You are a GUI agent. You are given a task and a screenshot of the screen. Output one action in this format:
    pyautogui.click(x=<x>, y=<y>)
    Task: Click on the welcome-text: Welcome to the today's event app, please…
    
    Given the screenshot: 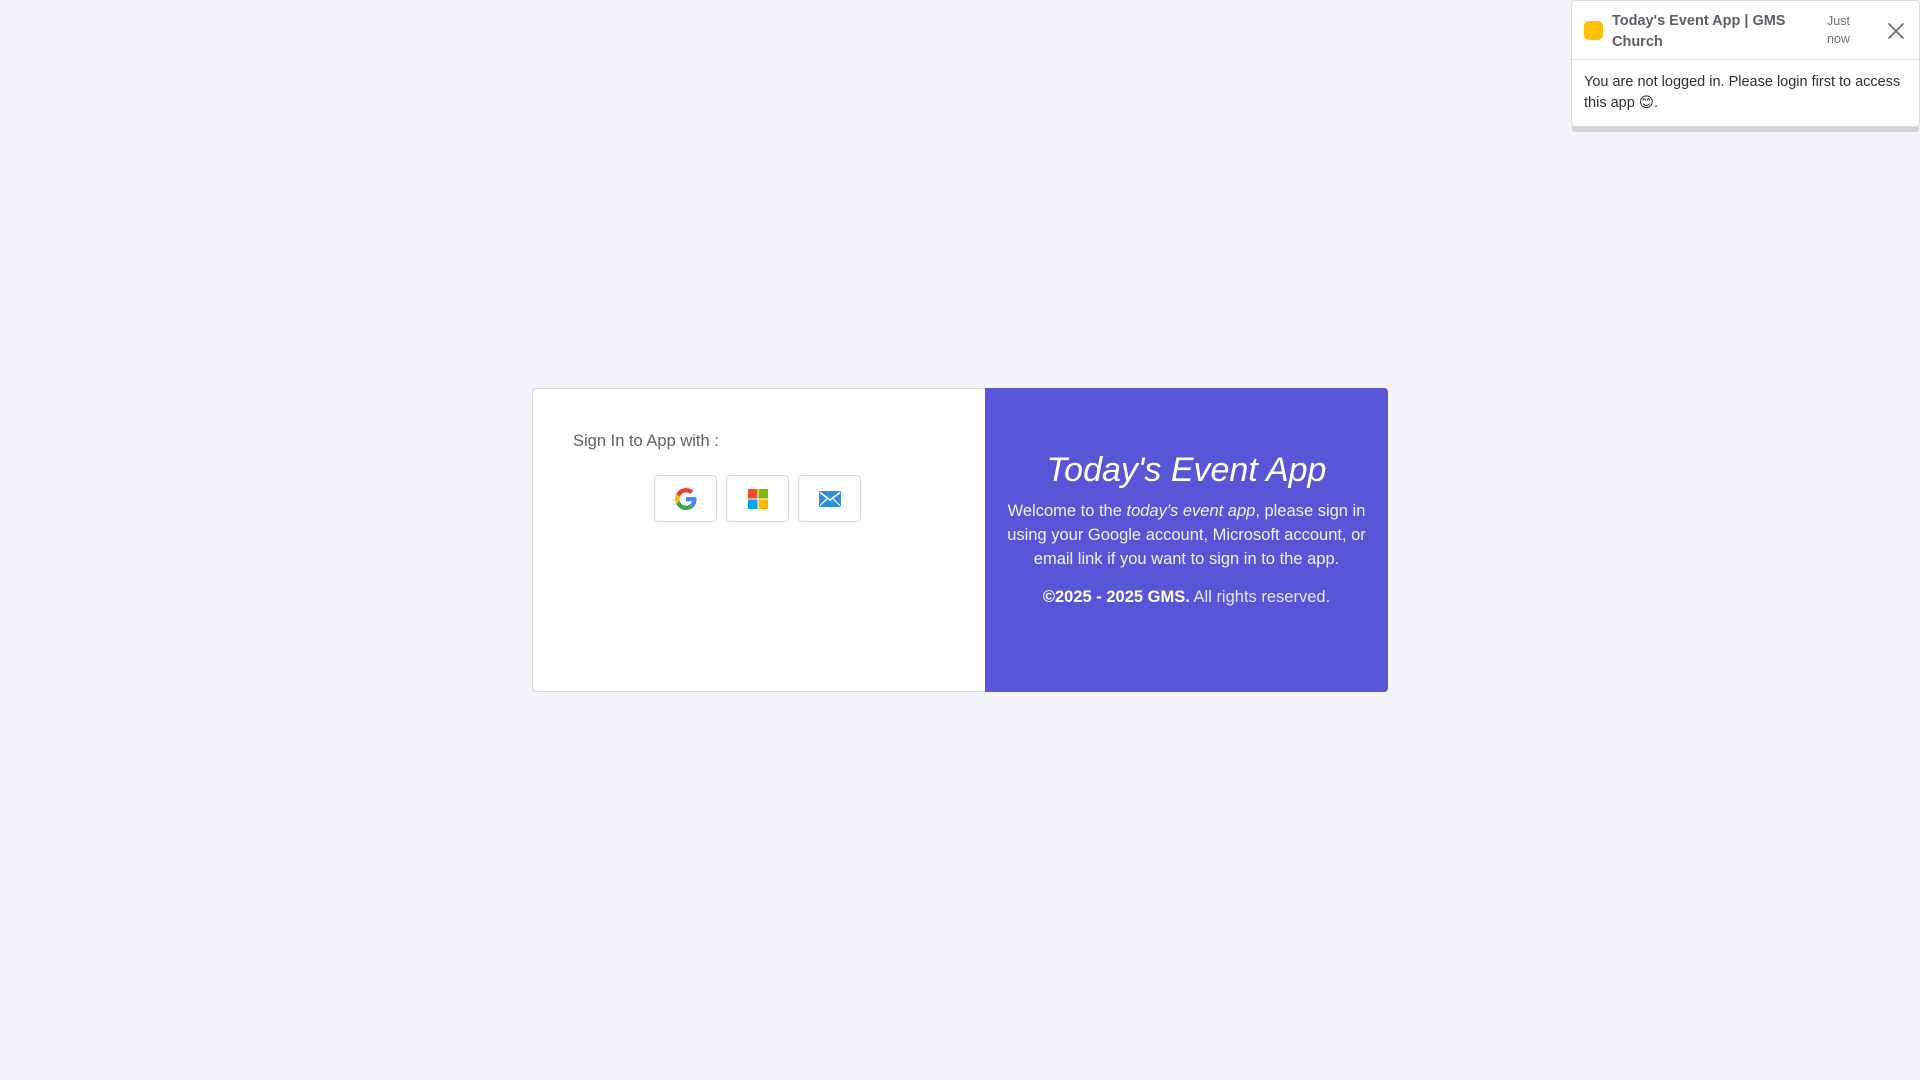 What is the action you would take?
    pyautogui.click(x=1187, y=535)
    